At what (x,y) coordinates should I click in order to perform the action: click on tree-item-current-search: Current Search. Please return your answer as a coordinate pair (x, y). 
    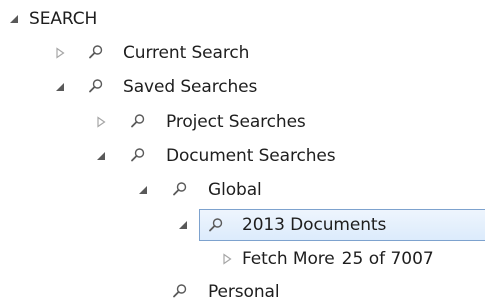
    Looking at the image, I should click on (160, 53).